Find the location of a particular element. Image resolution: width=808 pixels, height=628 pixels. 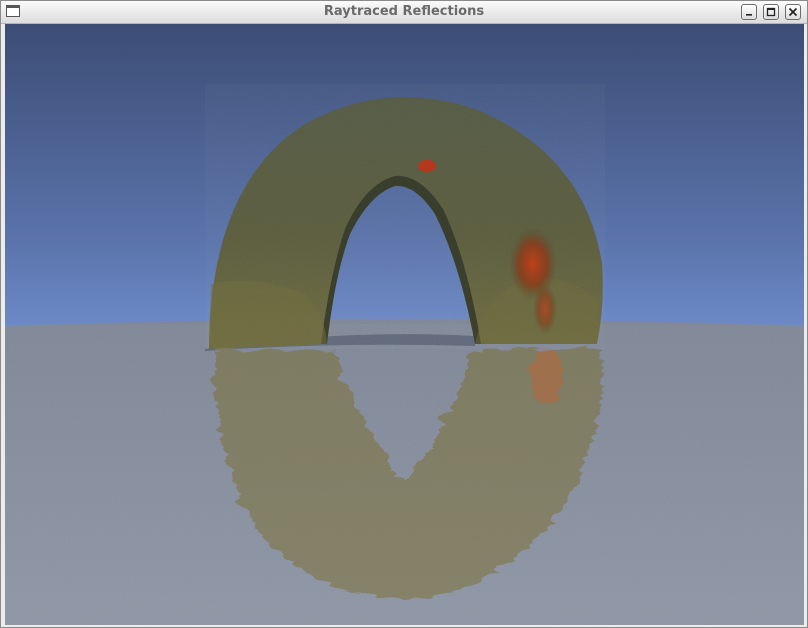

specular-highlight-top is located at coordinates (427, 166).